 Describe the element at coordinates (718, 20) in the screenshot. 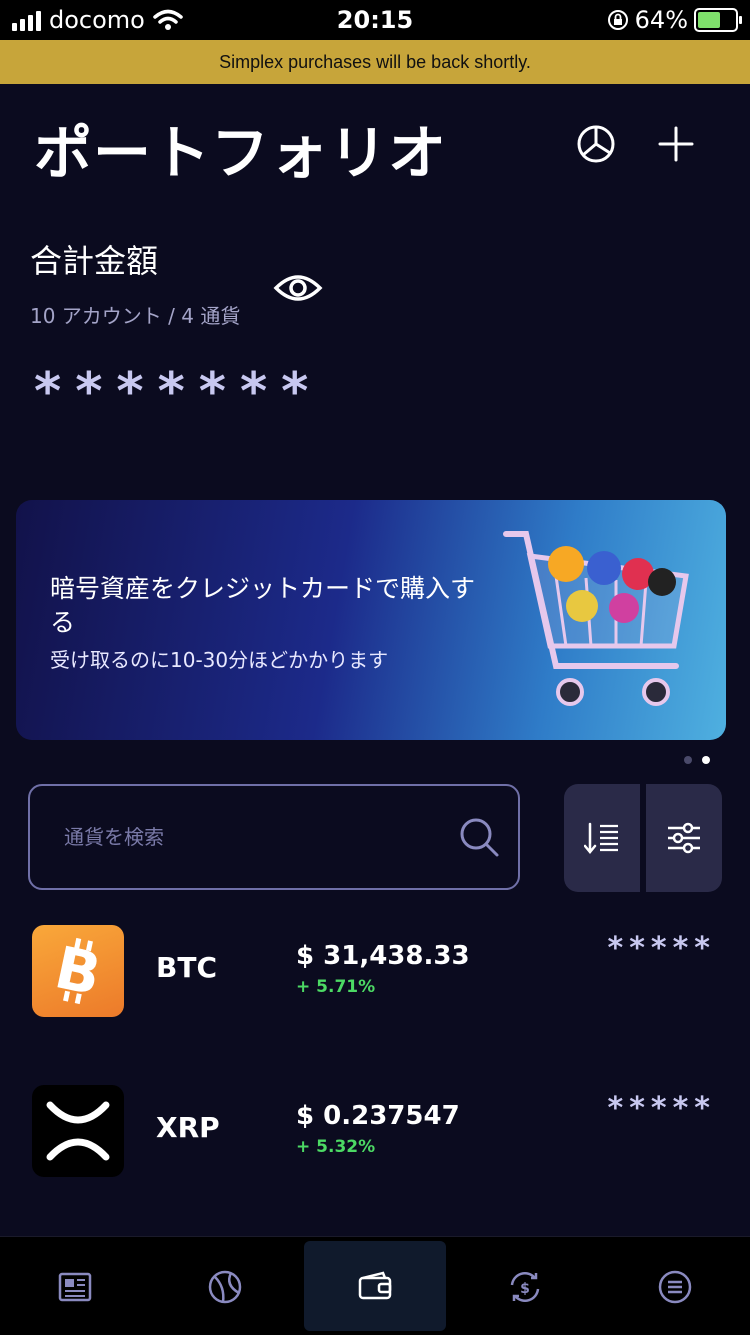

I see `battery-icon` at that location.